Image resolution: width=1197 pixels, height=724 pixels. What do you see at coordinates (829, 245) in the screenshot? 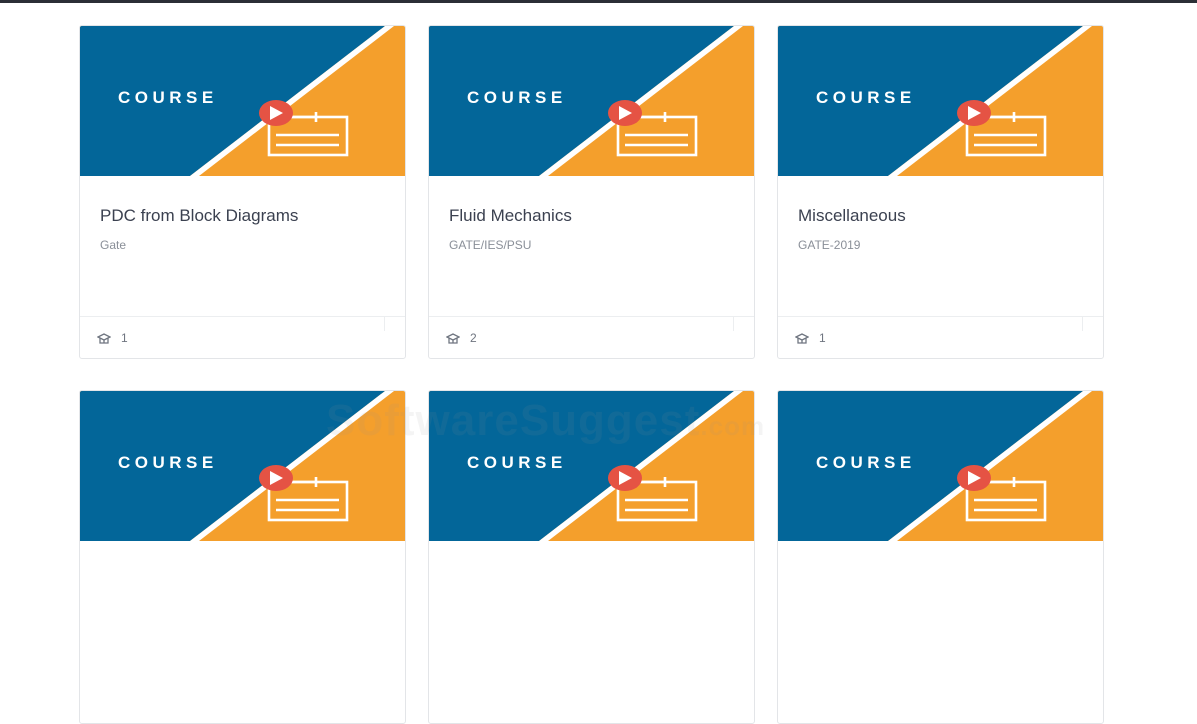
I see `course-category: GATE-2019` at bounding box center [829, 245].